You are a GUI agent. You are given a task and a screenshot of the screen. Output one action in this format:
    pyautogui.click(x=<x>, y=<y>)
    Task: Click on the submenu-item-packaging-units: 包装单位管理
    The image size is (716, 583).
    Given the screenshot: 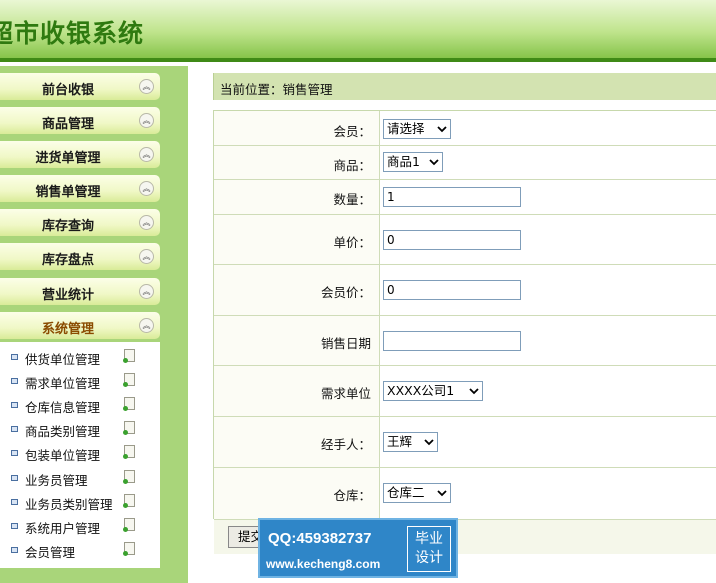 What is the action you would take?
    pyautogui.click(x=80, y=453)
    